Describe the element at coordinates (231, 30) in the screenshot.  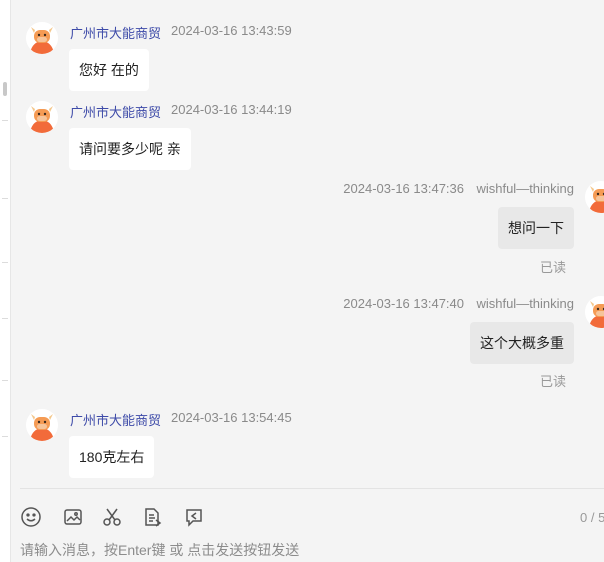
I see `message-timestamp: 2024-03-16 13:43:59` at that location.